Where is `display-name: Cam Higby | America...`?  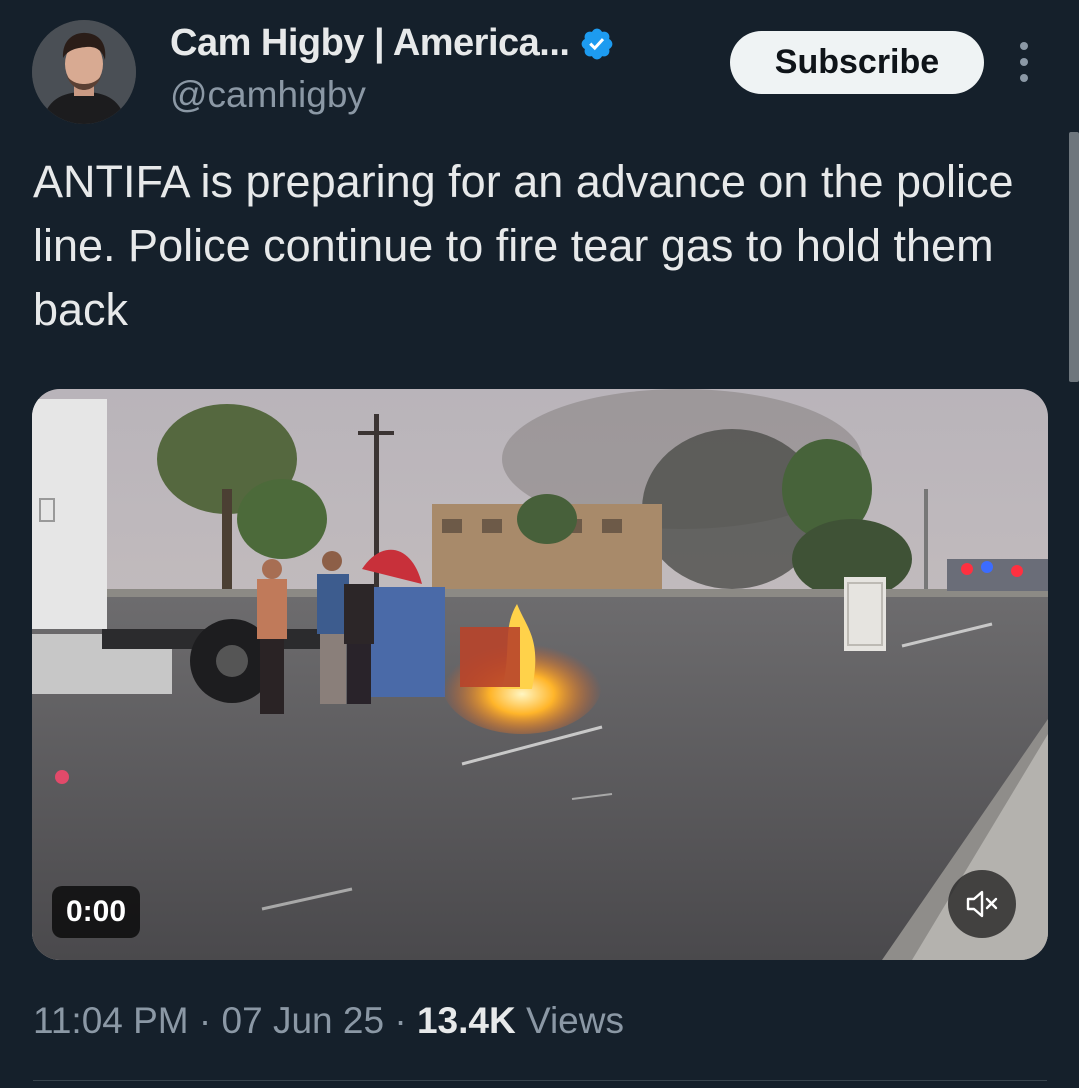
display-name: Cam Higby | America... is located at coordinates (370, 43).